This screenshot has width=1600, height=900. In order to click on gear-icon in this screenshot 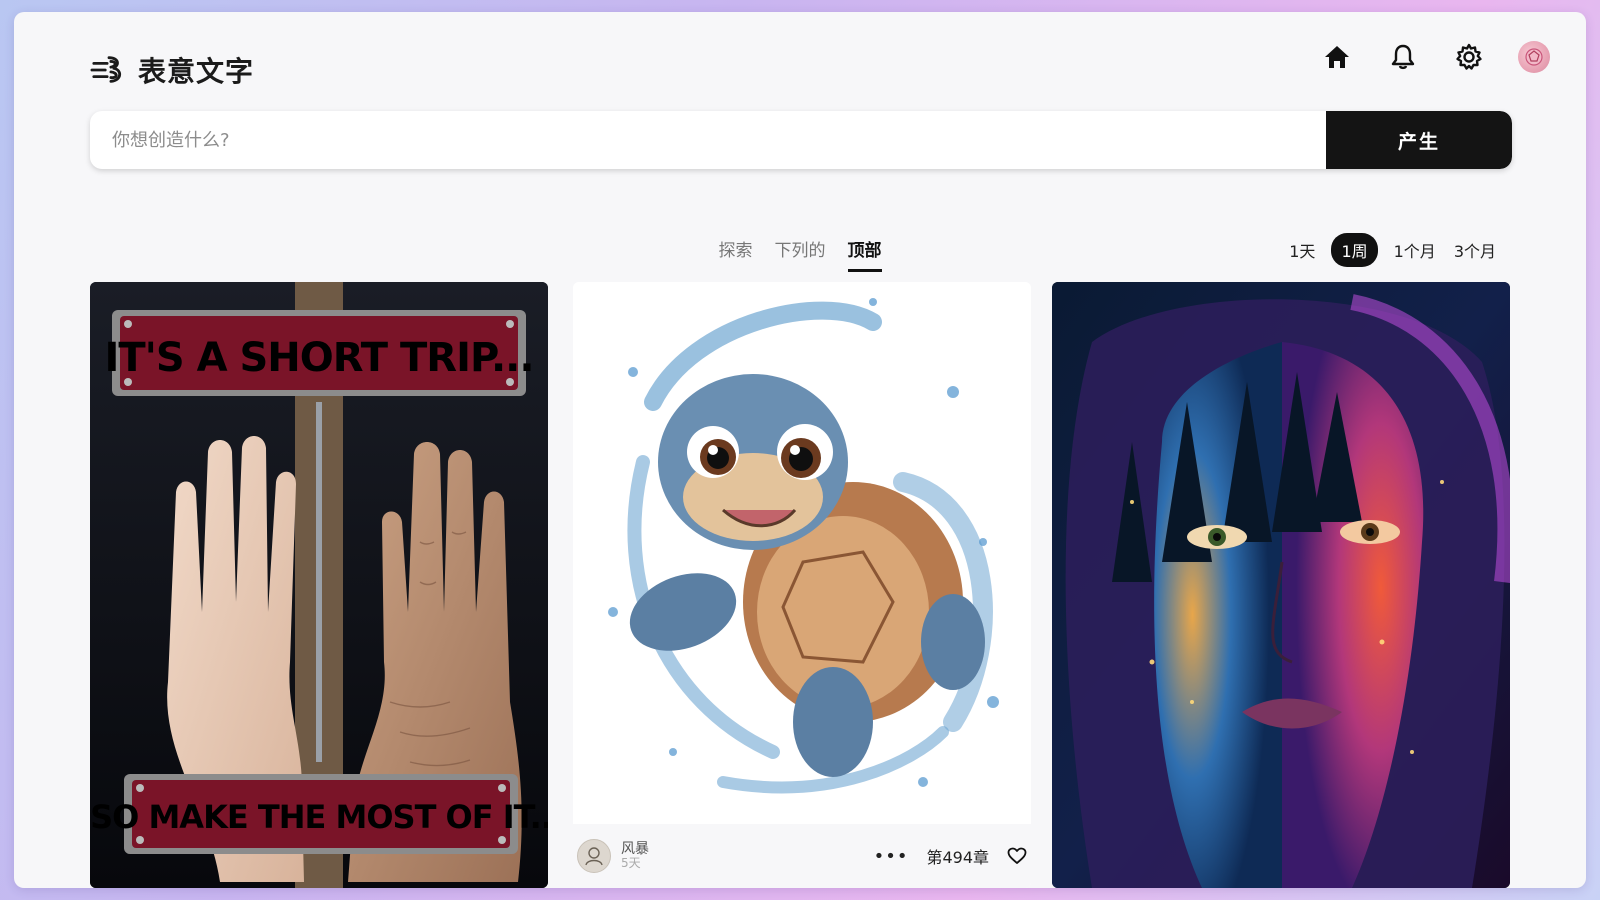, I will do `click(1469, 56)`.